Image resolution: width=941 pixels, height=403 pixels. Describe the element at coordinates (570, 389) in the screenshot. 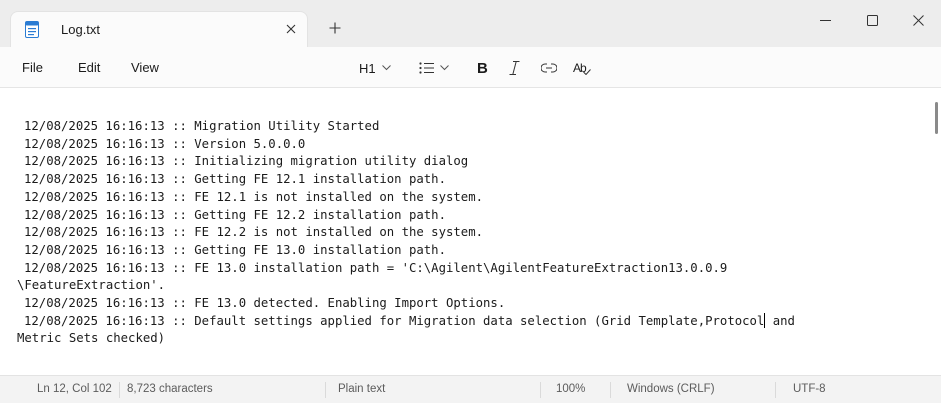

I see `zoom-level: 100%` at that location.